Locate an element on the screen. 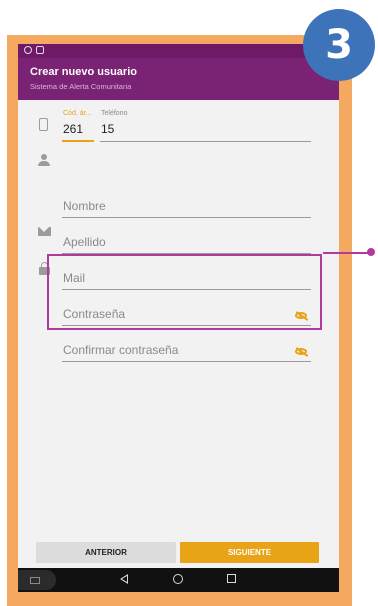  recent-apps-icon is located at coordinates (231, 578).